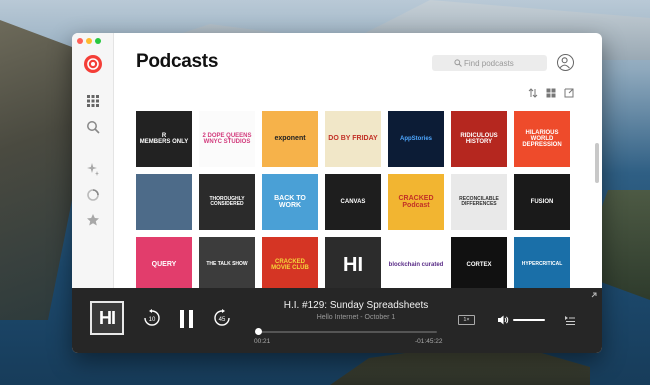  Describe the element at coordinates (594, 295) in the screenshot. I see `expand-player-icon` at that location.